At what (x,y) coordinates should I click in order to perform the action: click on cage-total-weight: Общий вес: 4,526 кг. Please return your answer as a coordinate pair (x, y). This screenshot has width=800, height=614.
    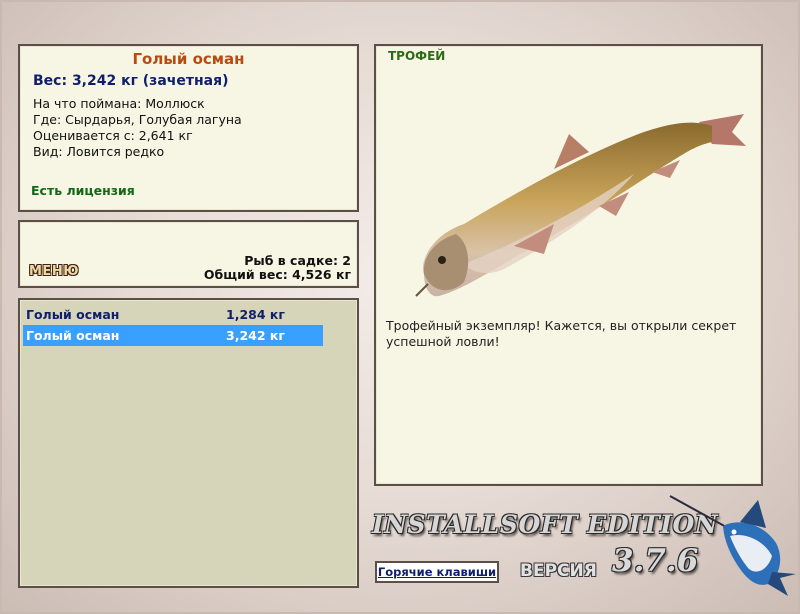
    Looking at the image, I should click on (277, 274).